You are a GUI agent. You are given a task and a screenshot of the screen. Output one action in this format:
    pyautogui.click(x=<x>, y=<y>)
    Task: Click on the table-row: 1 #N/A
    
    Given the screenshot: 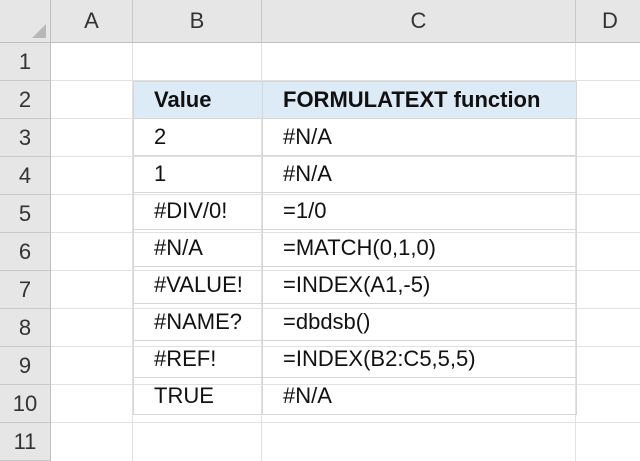 What is the action you would take?
    pyautogui.click(x=355, y=174)
    